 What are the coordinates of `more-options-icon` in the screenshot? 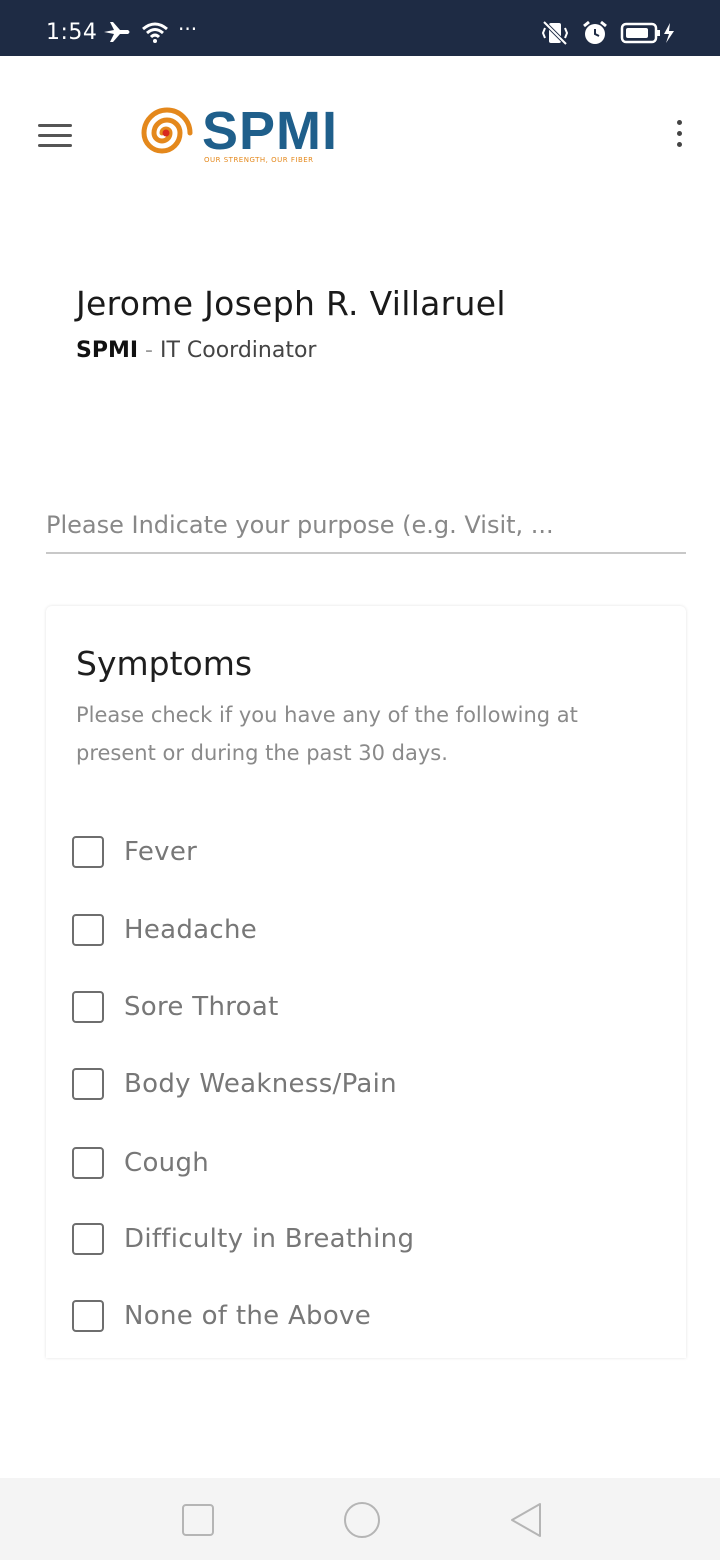 It's located at (679, 137).